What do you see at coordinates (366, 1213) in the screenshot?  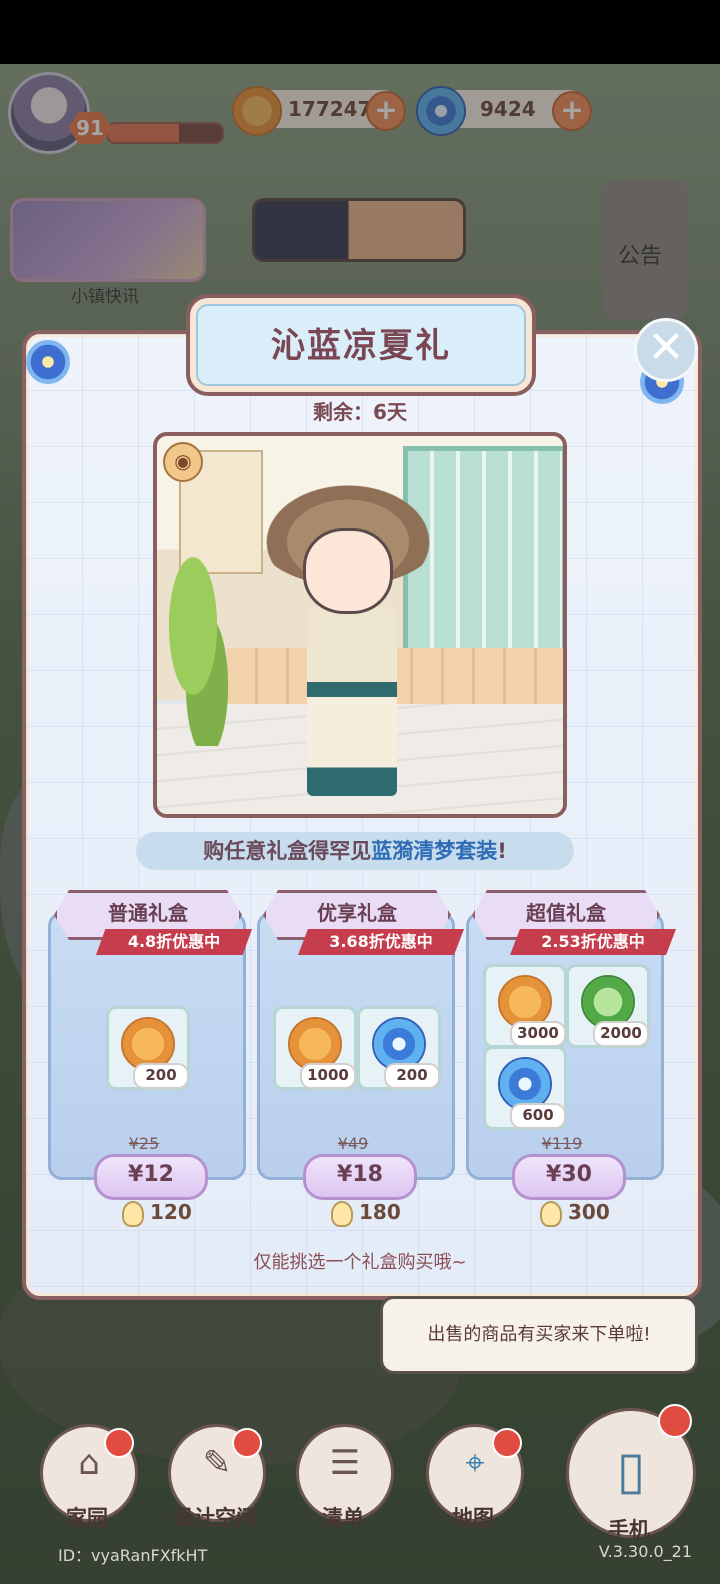 I see `bulb-reward: 180` at bounding box center [366, 1213].